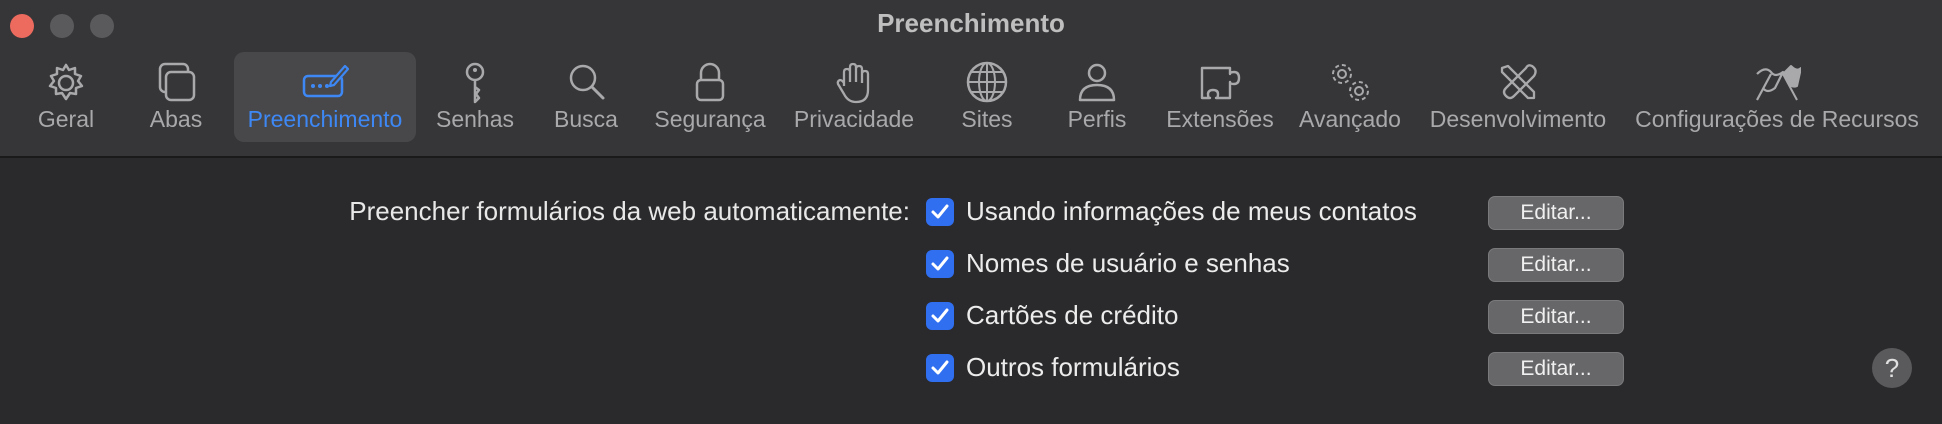 The height and width of the screenshot is (424, 1942). I want to click on help-button: ?, so click(1892, 368).